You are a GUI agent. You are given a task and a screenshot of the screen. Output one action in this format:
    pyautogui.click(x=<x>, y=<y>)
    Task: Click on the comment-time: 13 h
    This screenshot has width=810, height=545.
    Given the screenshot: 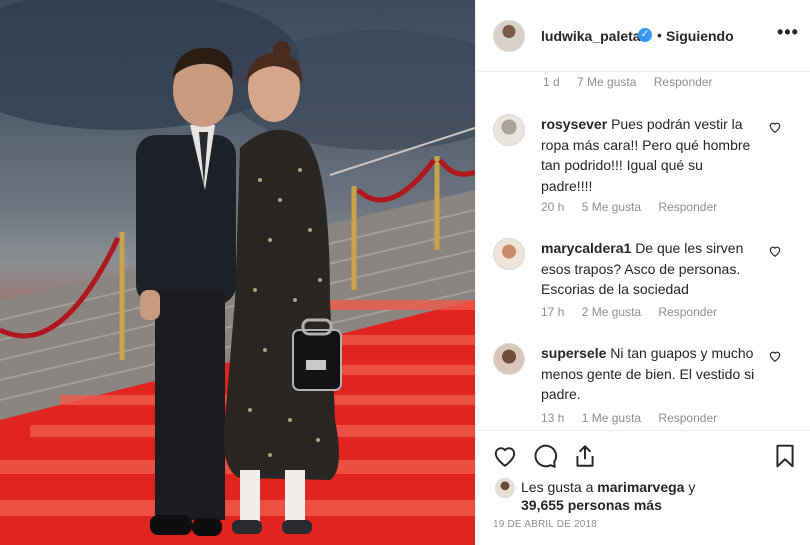 What is the action you would take?
    pyautogui.click(x=553, y=418)
    